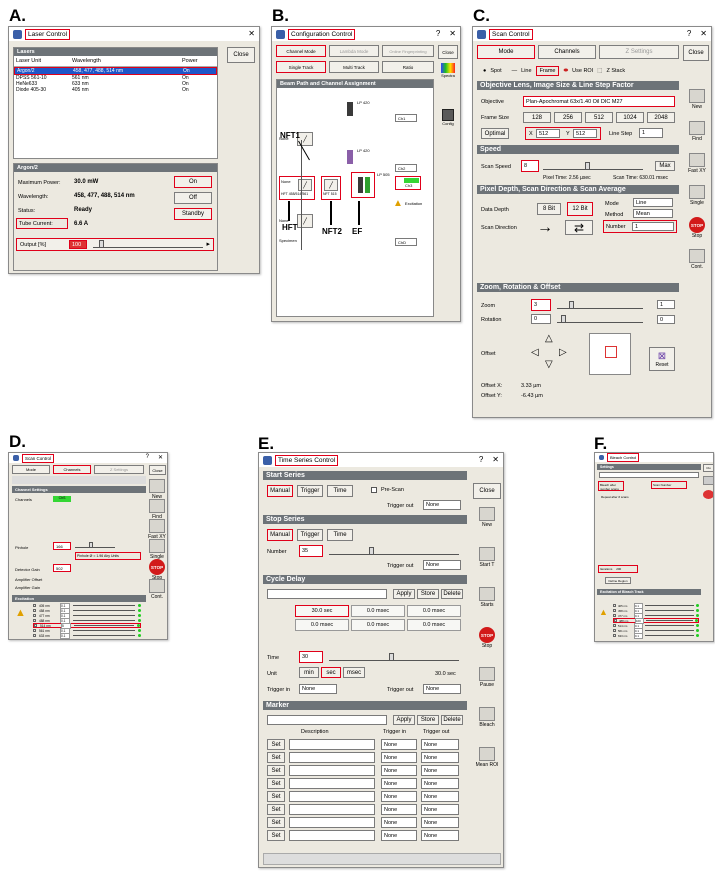 The image size is (715, 871). What do you see at coordinates (515, 71) in the screenshot?
I see `line-option: —` at bounding box center [515, 71].